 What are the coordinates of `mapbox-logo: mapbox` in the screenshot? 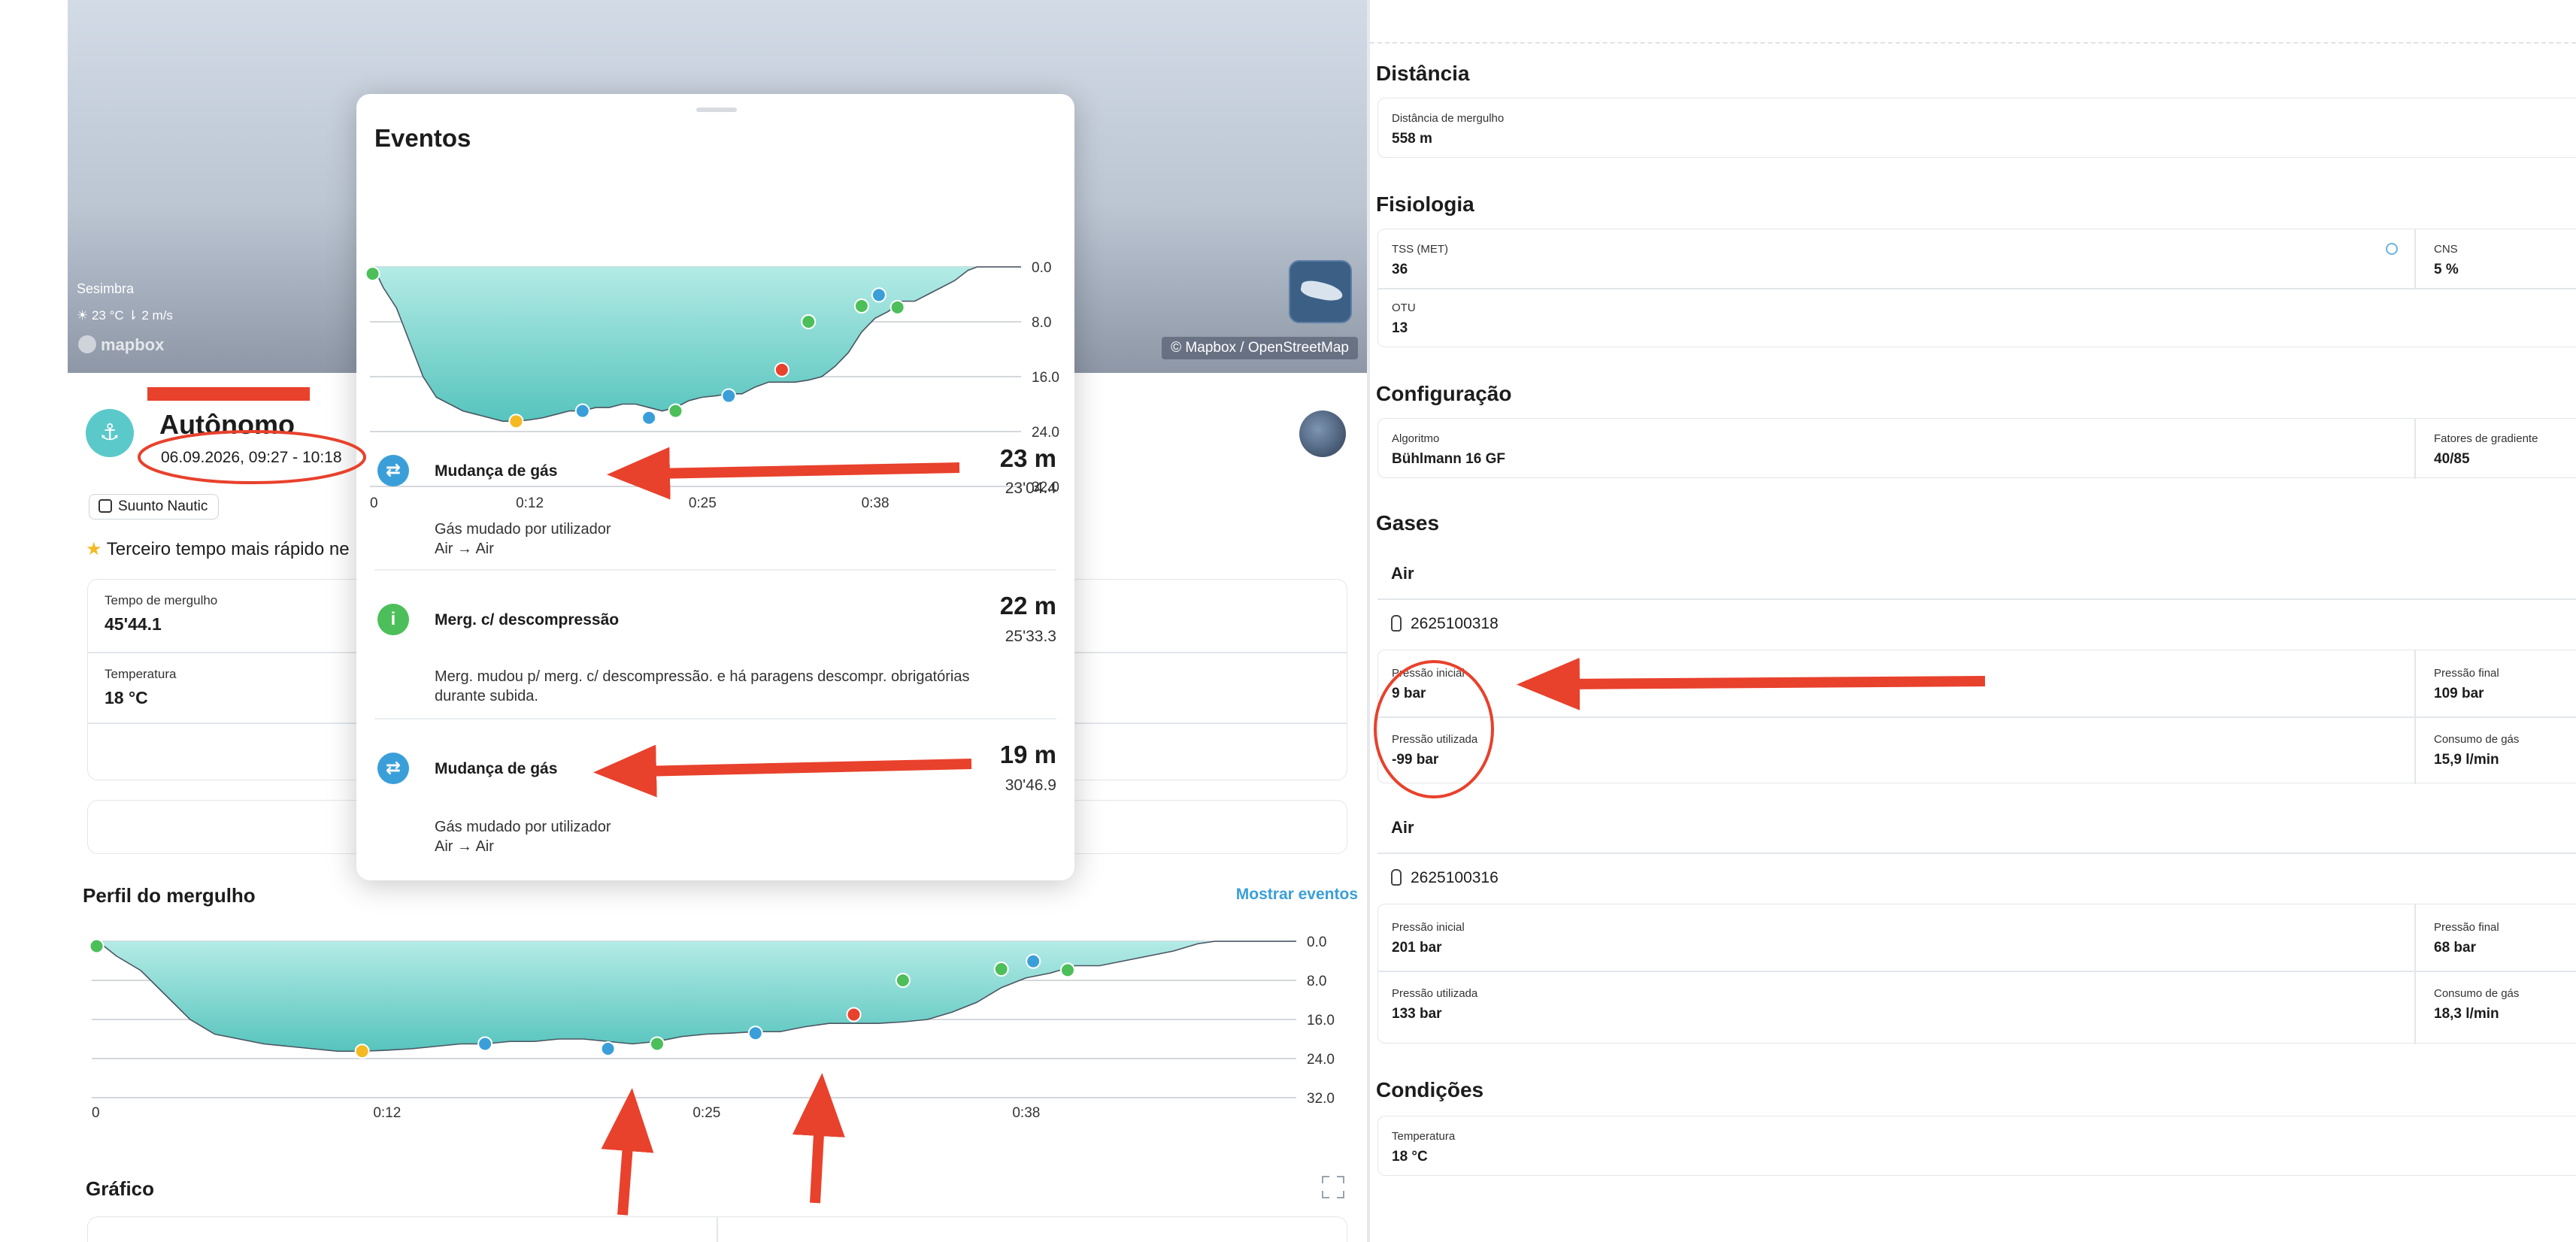 It's located at (121, 345).